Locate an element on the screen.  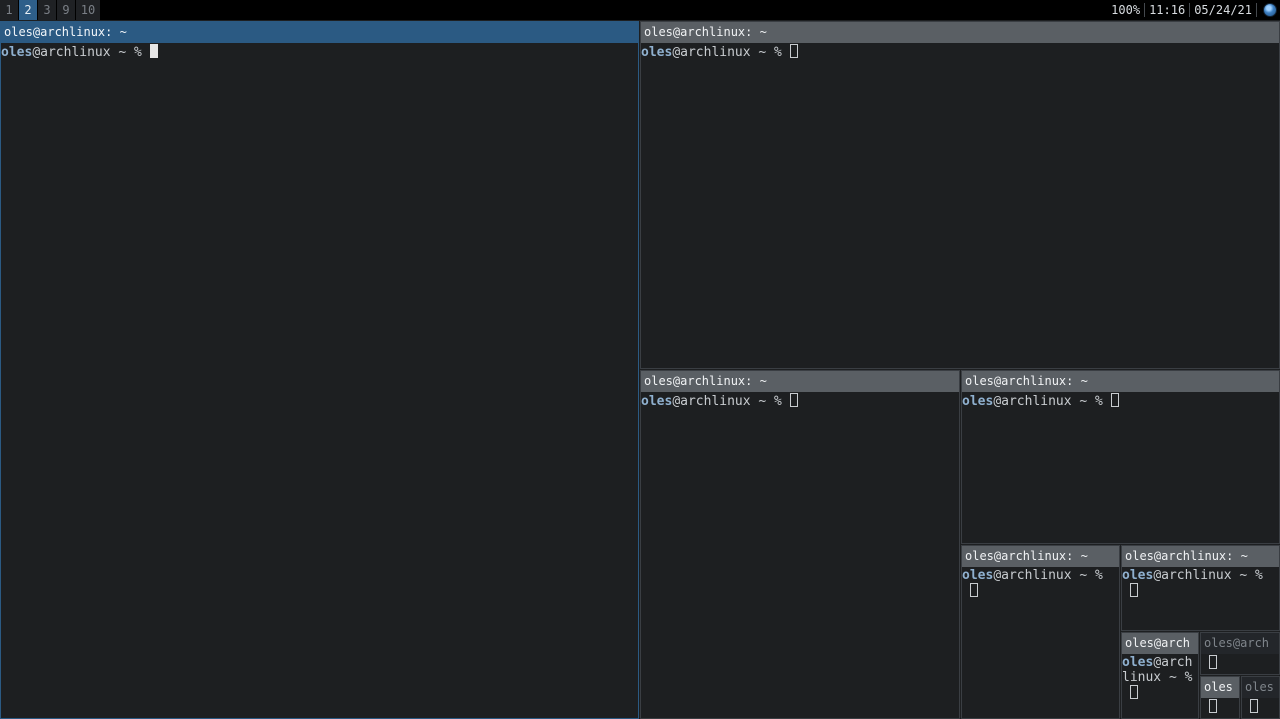
terminal-window-tiny-3: oles is located at coordinates (1220, 697).